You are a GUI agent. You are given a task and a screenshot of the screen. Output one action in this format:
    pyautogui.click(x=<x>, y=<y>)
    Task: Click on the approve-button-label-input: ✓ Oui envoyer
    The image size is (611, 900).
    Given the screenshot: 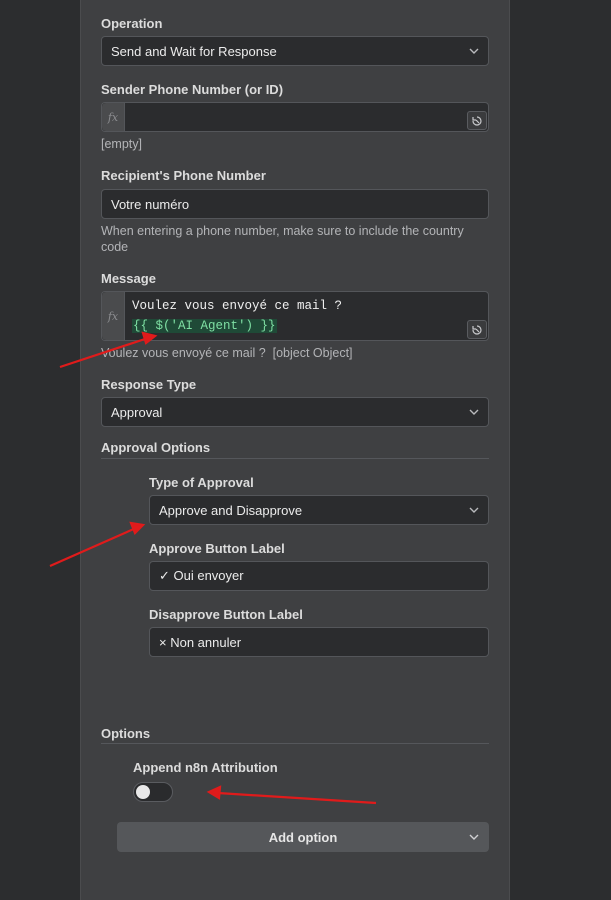 What is the action you would take?
    pyautogui.click(x=319, y=576)
    